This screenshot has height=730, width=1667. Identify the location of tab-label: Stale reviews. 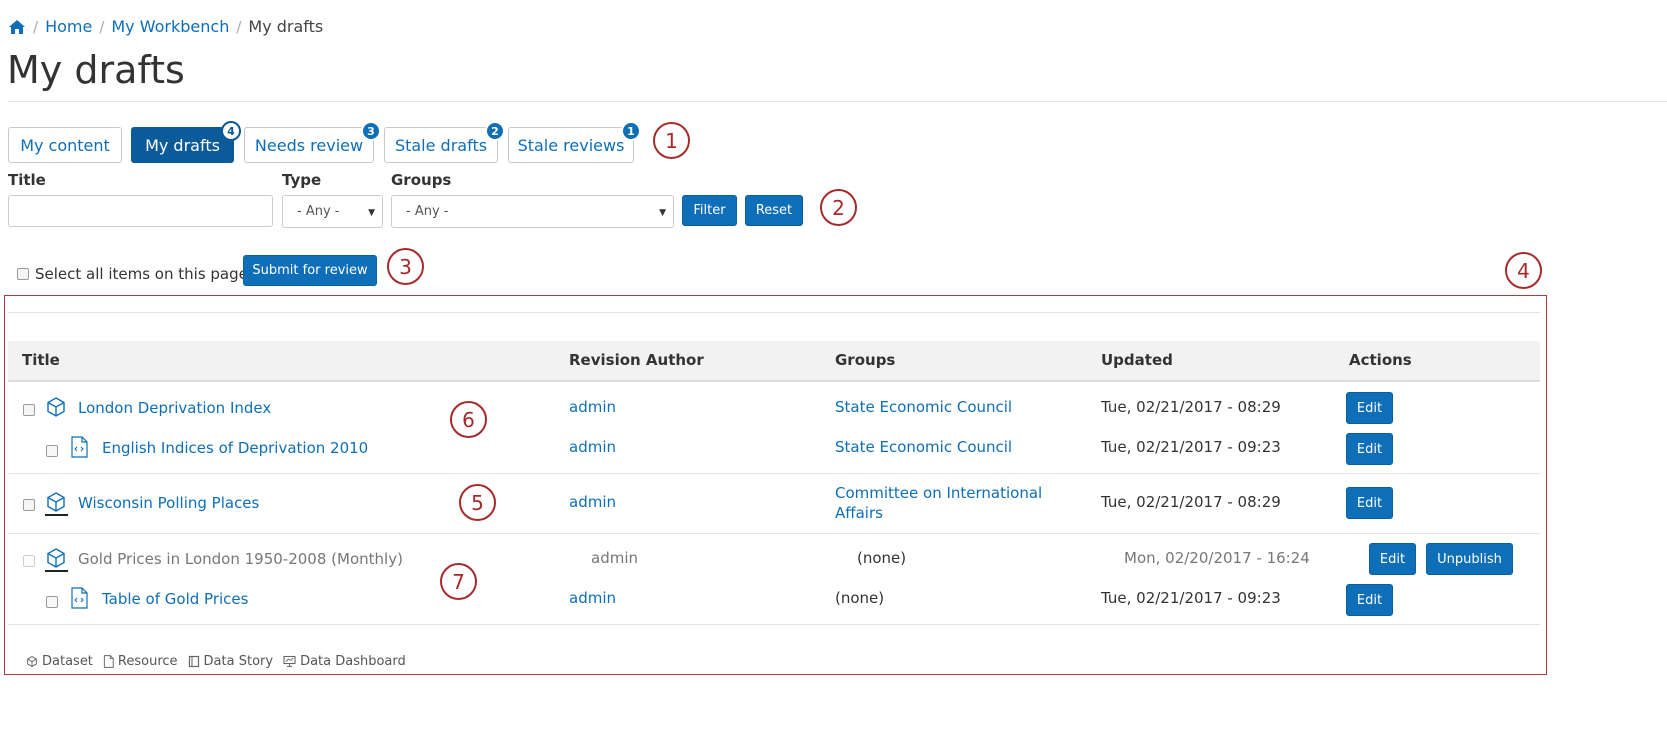
(571, 145).